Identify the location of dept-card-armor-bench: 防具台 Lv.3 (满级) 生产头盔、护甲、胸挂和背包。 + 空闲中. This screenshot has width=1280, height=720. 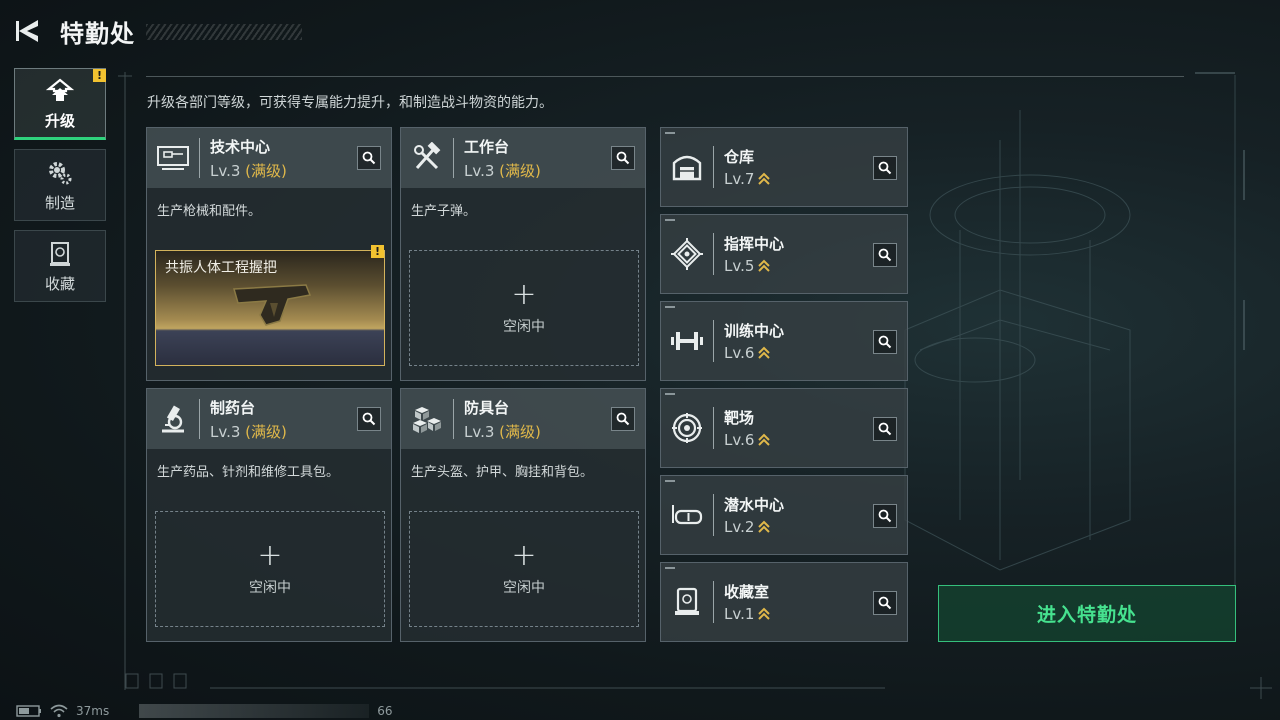
(523, 515).